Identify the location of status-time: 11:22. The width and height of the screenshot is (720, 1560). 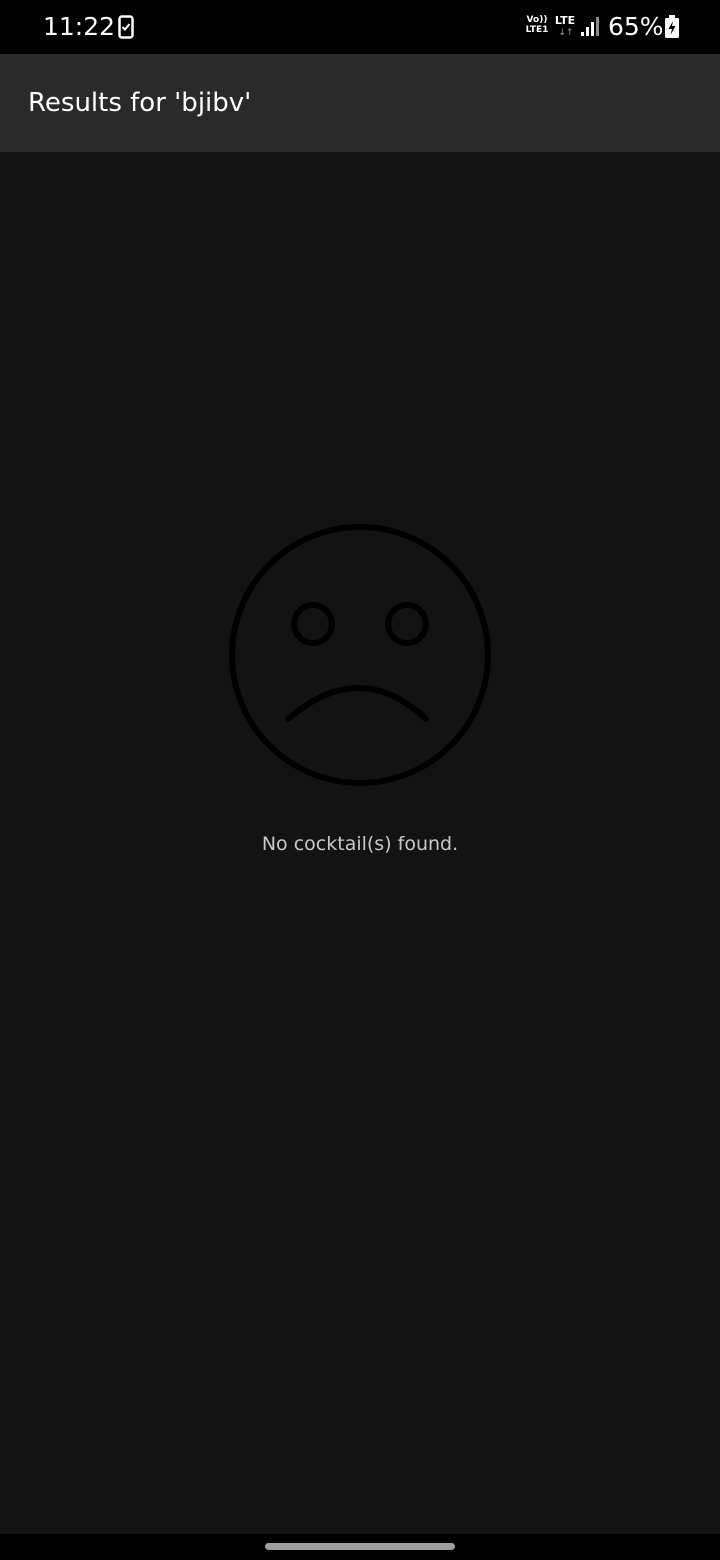
(79, 26).